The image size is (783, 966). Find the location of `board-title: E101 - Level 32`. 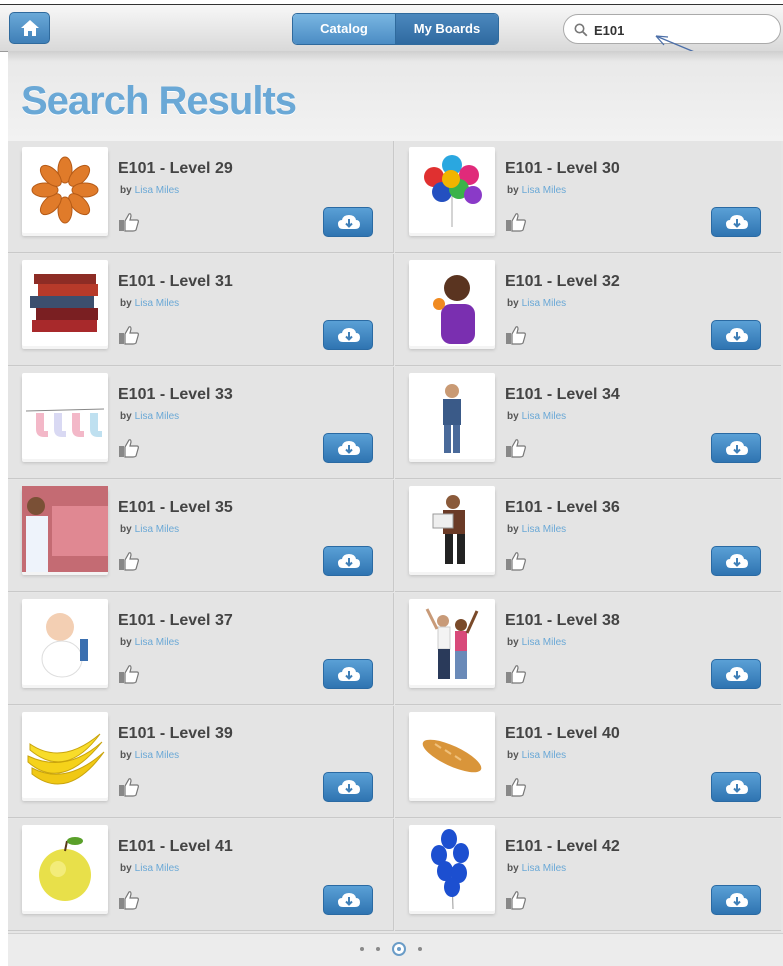

board-title: E101 - Level 32 is located at coordinates (562, 282).